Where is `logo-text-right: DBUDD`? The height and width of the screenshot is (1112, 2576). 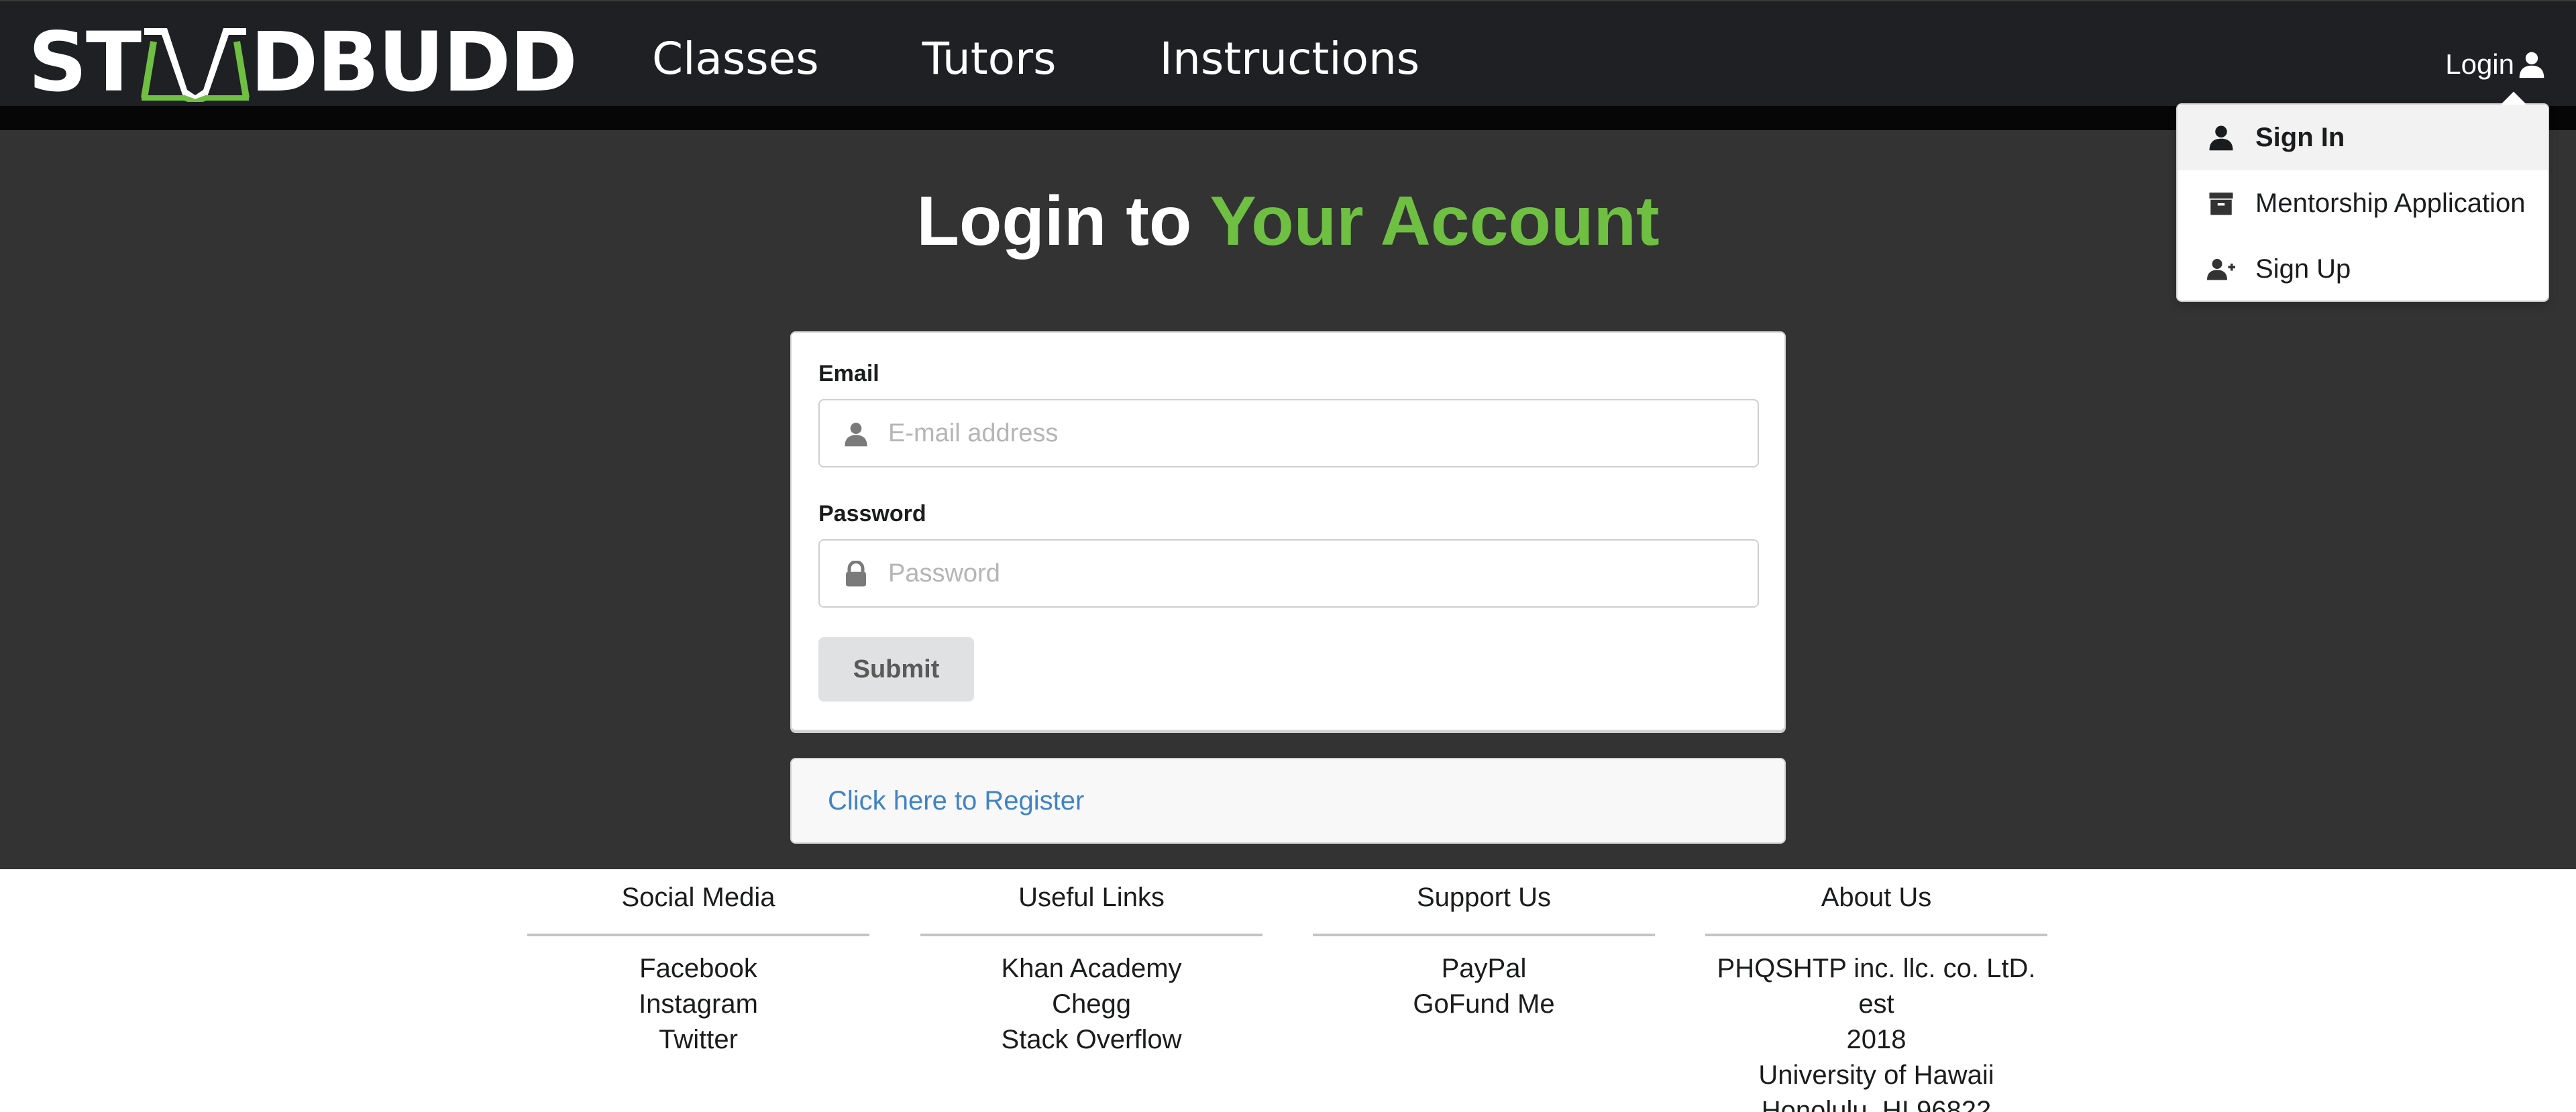 logo-text-right: DBUDD is located at coordinates (414, 62).